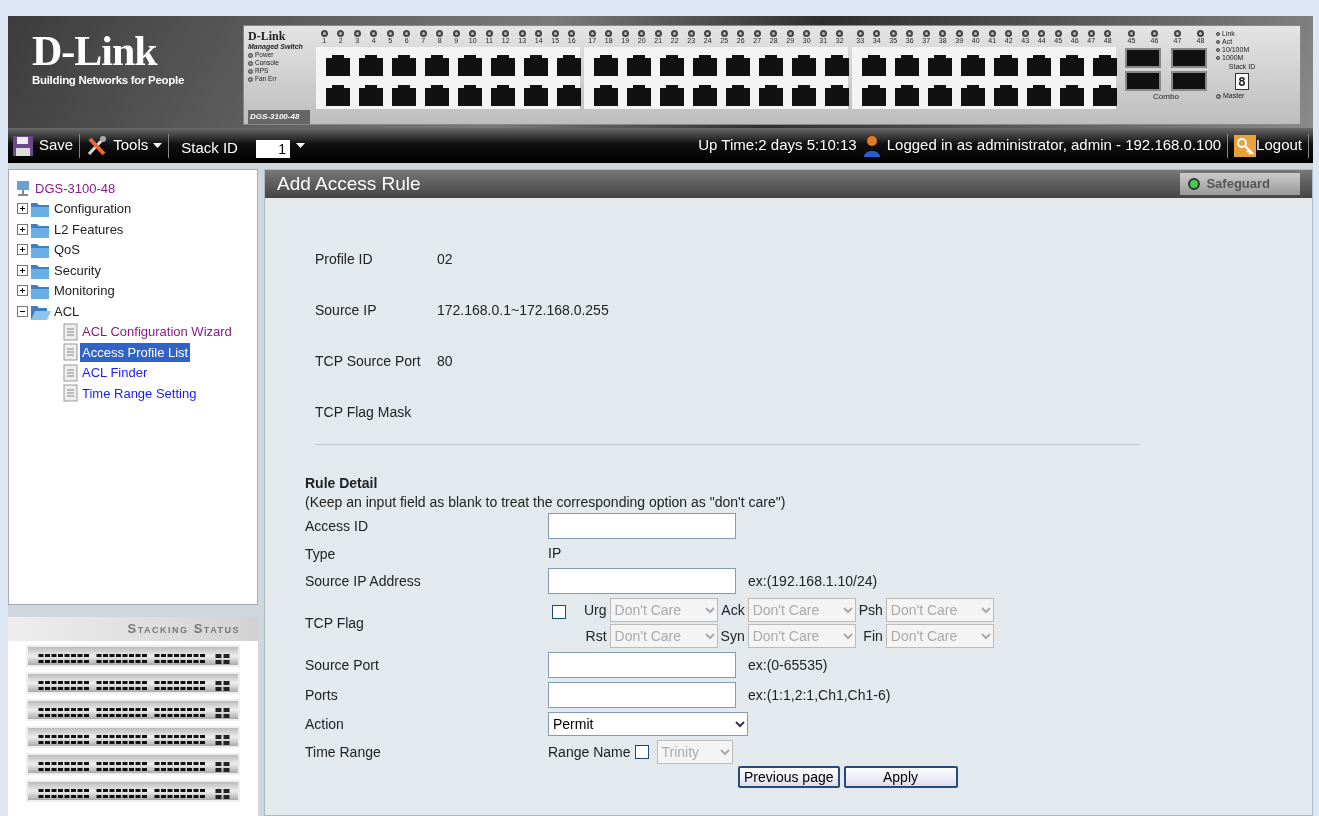 This screenshot has width=1319, height=816. I want to click on tree-folder-label: Security, so click(77, 270).